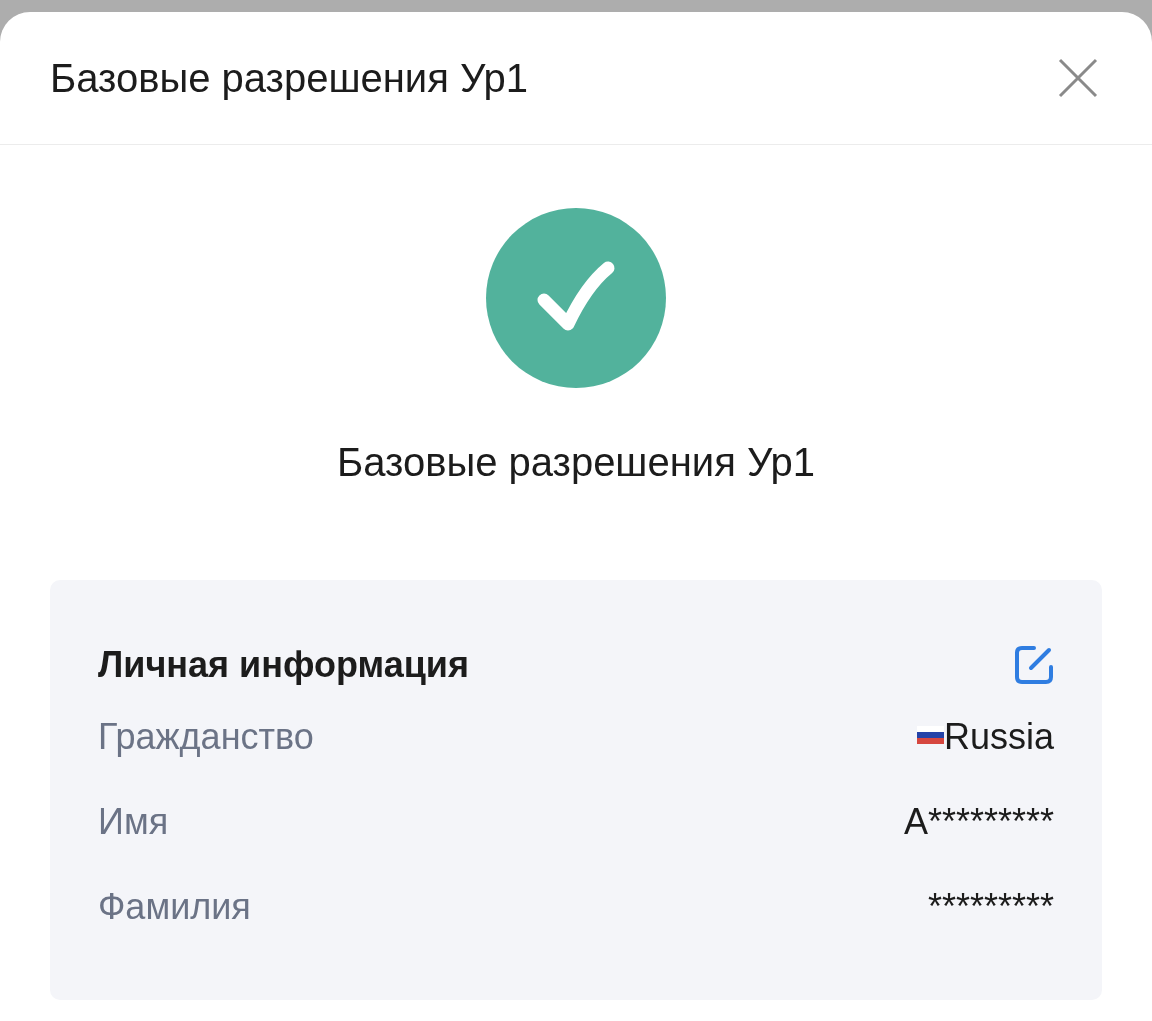 Image resolution: width=1152 pixels, height=1021 pixels. Describe the element at coordinates (289, 78) in the screenshot. I see `dialog-title: Базовые разрешения Ур1` at that location.